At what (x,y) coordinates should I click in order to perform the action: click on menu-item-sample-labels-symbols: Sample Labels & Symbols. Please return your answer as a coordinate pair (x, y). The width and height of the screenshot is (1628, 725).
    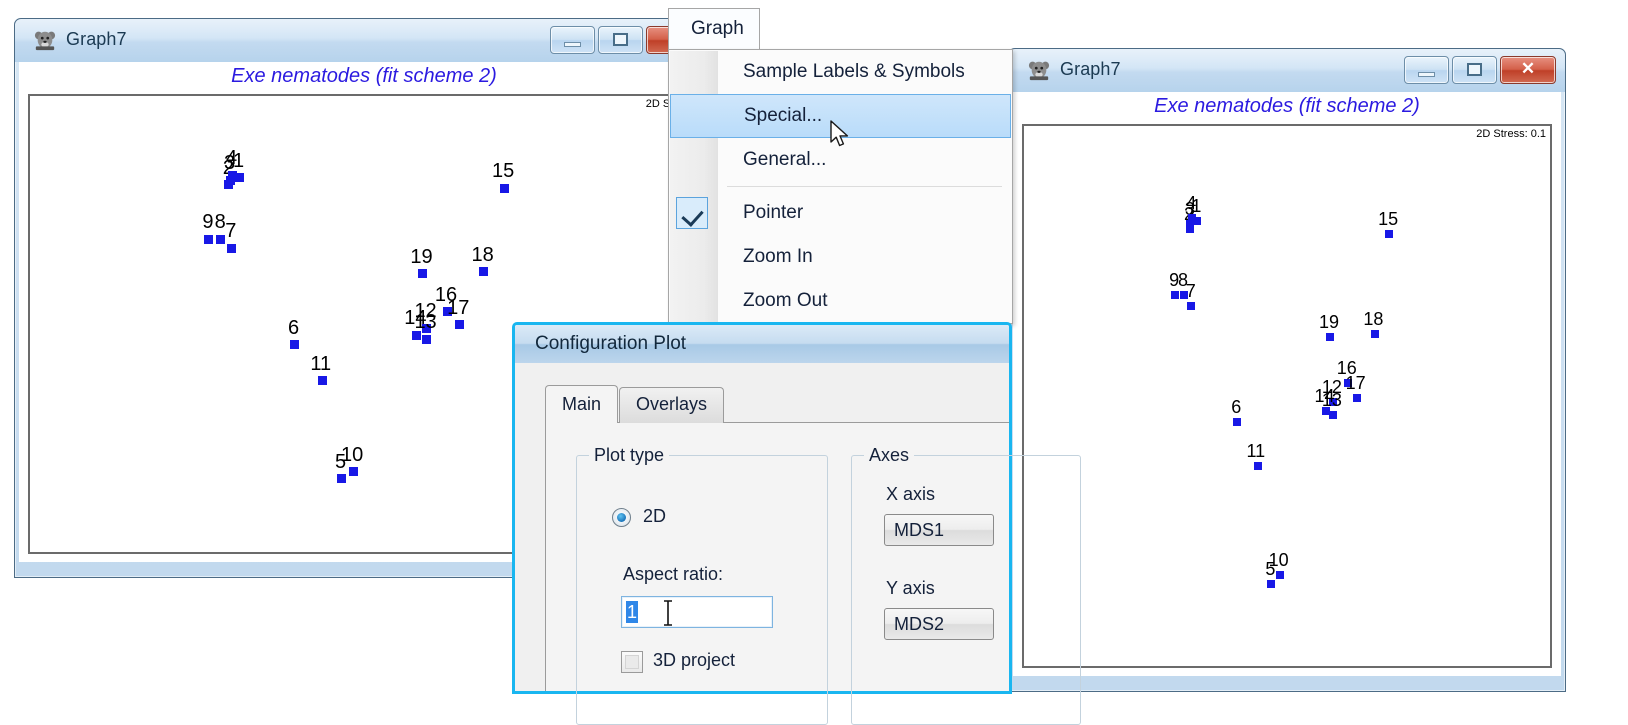
    Looking at the image, I should click on (840, 72).